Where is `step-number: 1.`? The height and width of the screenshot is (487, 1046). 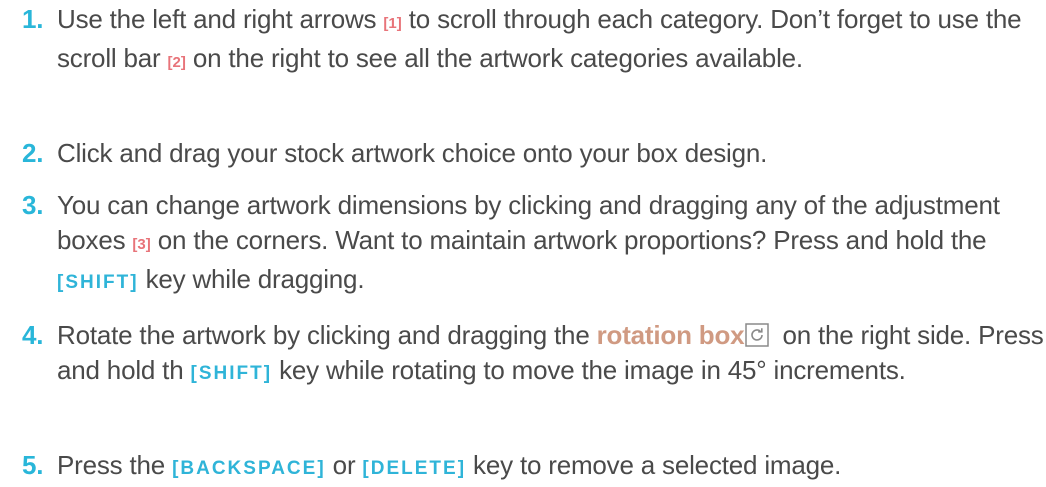 step-number: 1. is located at coordinates (33, 19).